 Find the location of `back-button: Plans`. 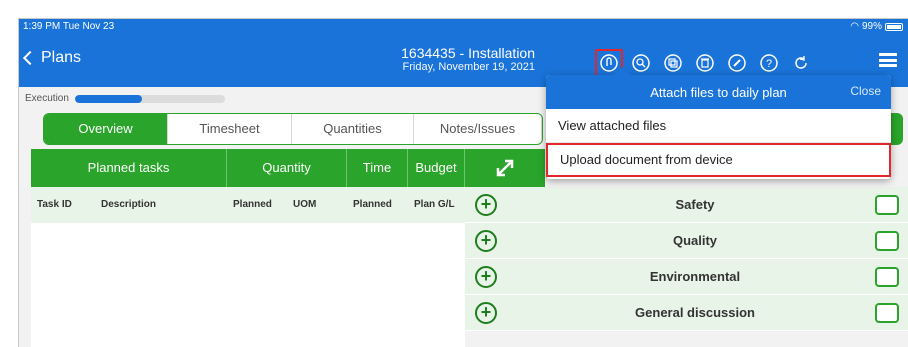

back-button: Plans is located at coordinates (52, 58).